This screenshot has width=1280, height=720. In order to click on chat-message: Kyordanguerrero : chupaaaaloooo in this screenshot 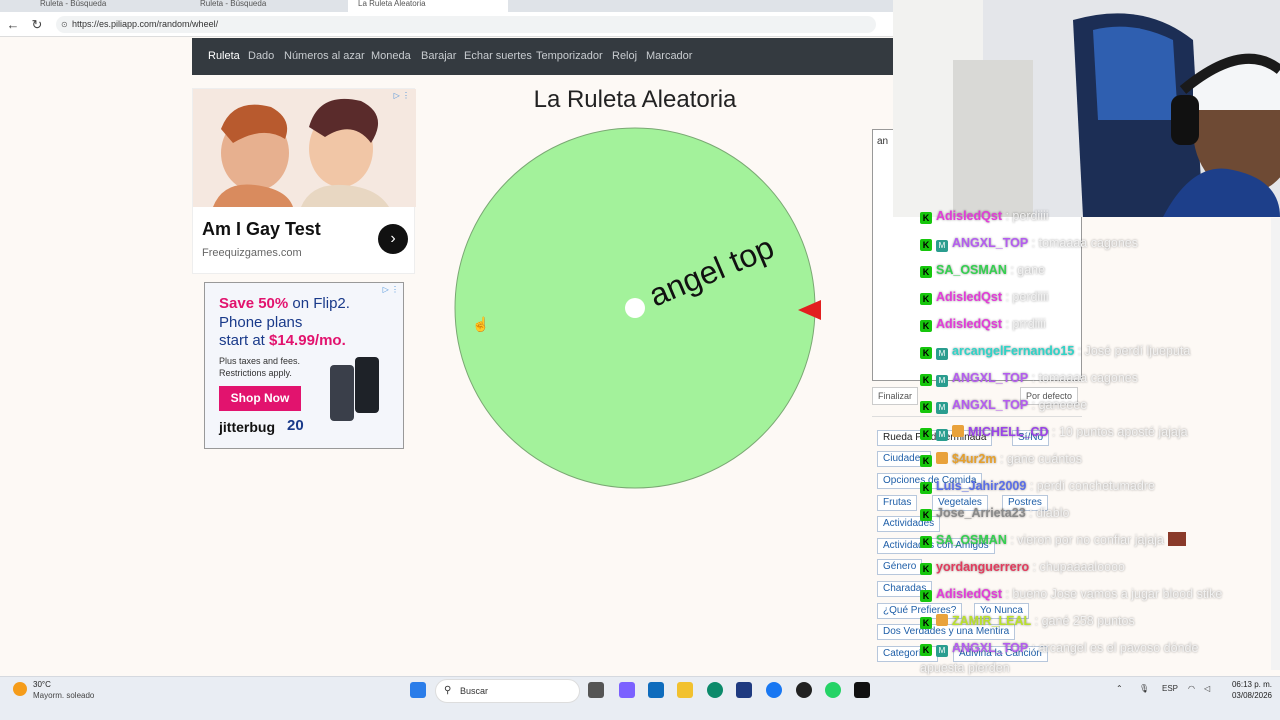, I will do `click(1022, 567)`.